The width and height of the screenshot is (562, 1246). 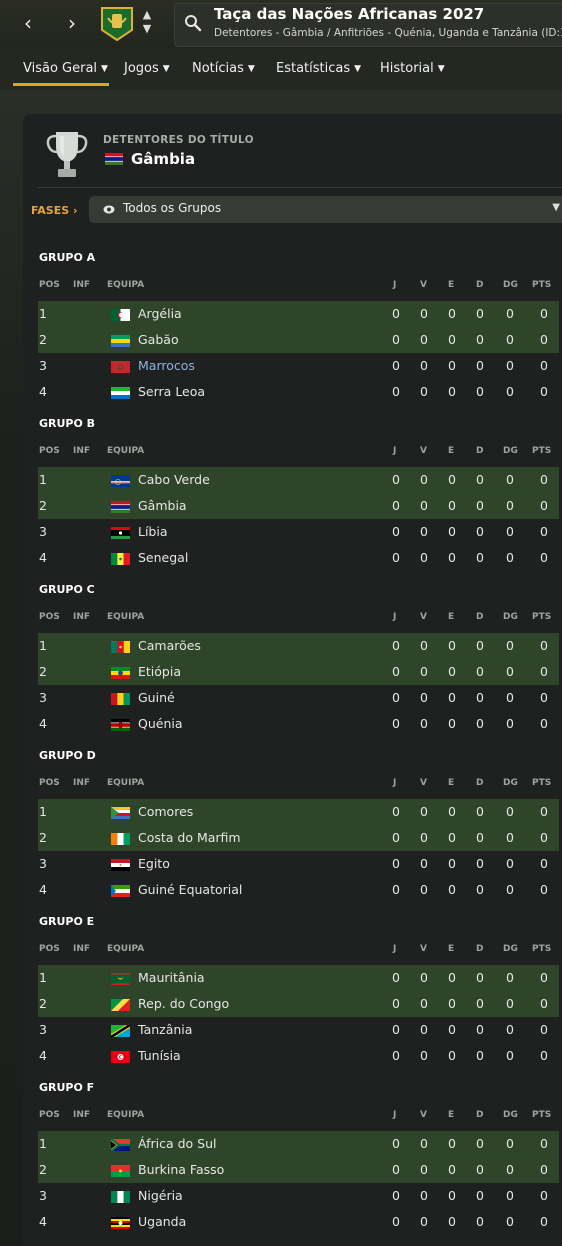 I want to click on table-row: 2 Gabão 0 0 0 0 0 0, so click(x=298, y=340).